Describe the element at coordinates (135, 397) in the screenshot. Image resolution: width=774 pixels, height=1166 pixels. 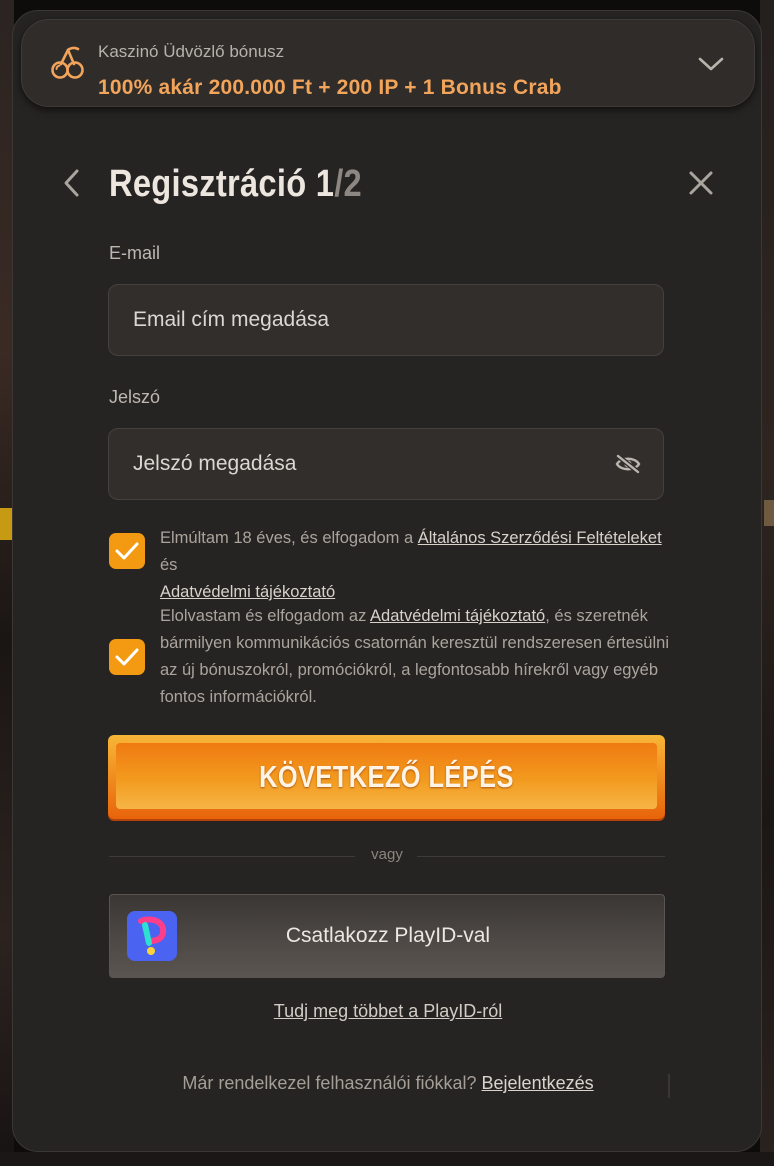
I see `password-label: Jelszó` at that location.